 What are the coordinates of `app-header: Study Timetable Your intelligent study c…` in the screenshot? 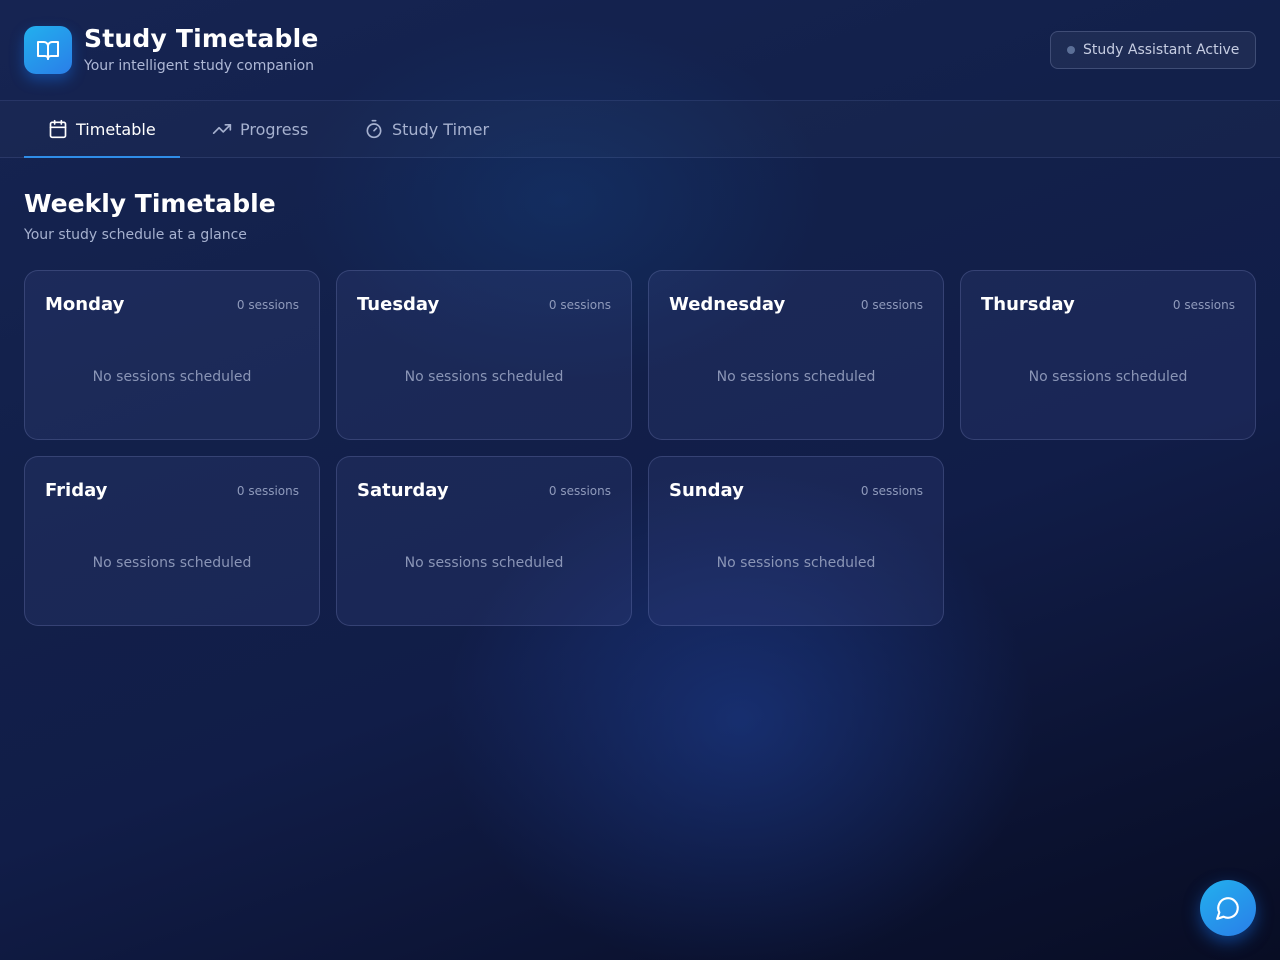 It's located at (640, 50).